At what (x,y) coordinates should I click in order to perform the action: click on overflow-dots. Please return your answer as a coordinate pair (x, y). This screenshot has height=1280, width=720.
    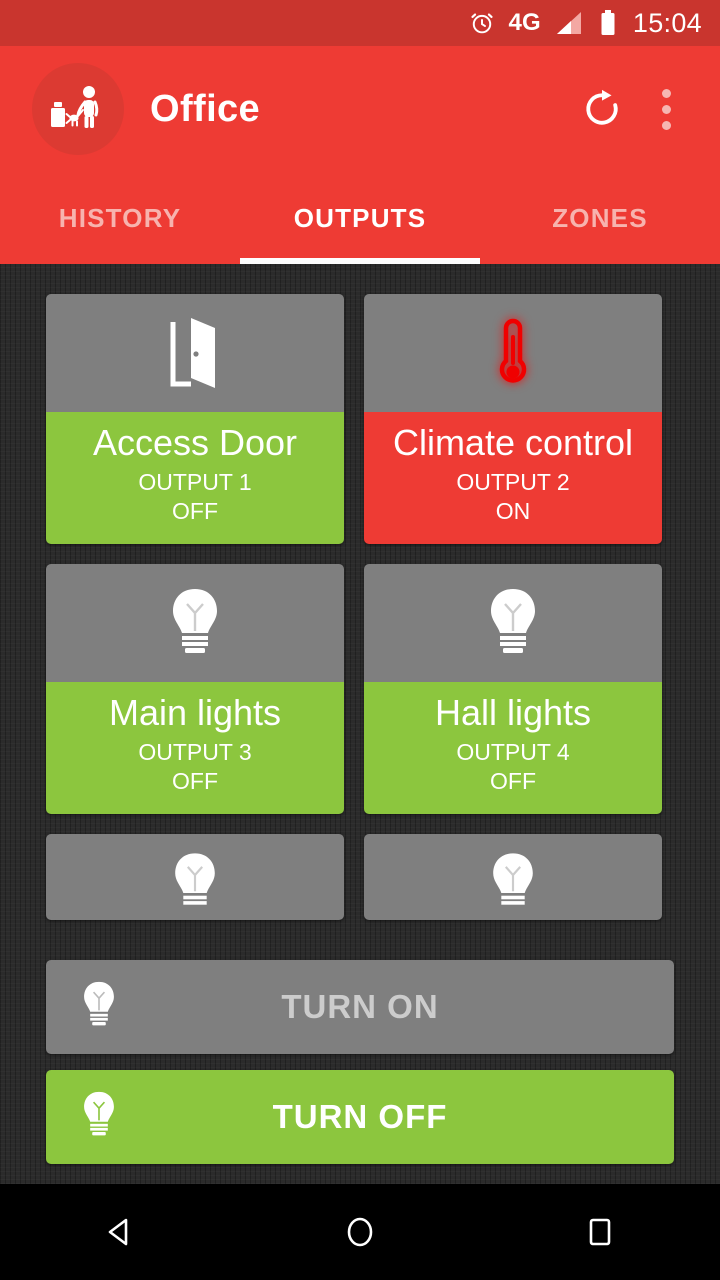
    Looking at the image, I should click on (666, 109).